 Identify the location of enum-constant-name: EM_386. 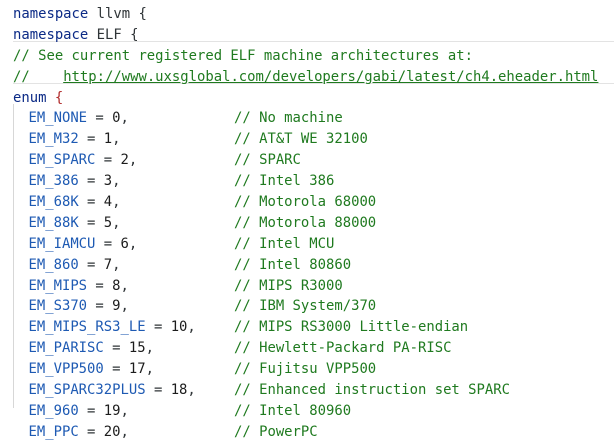
(53, 181).